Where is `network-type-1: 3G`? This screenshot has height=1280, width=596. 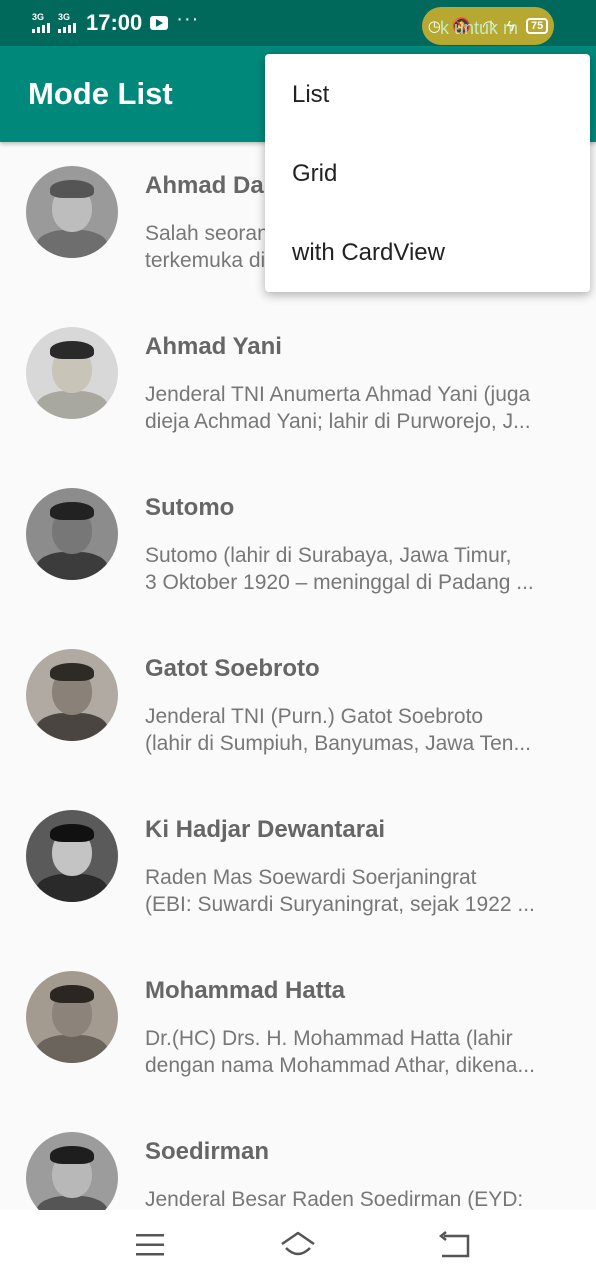 network-type-1: 3G is located at coordinates (38, 17).